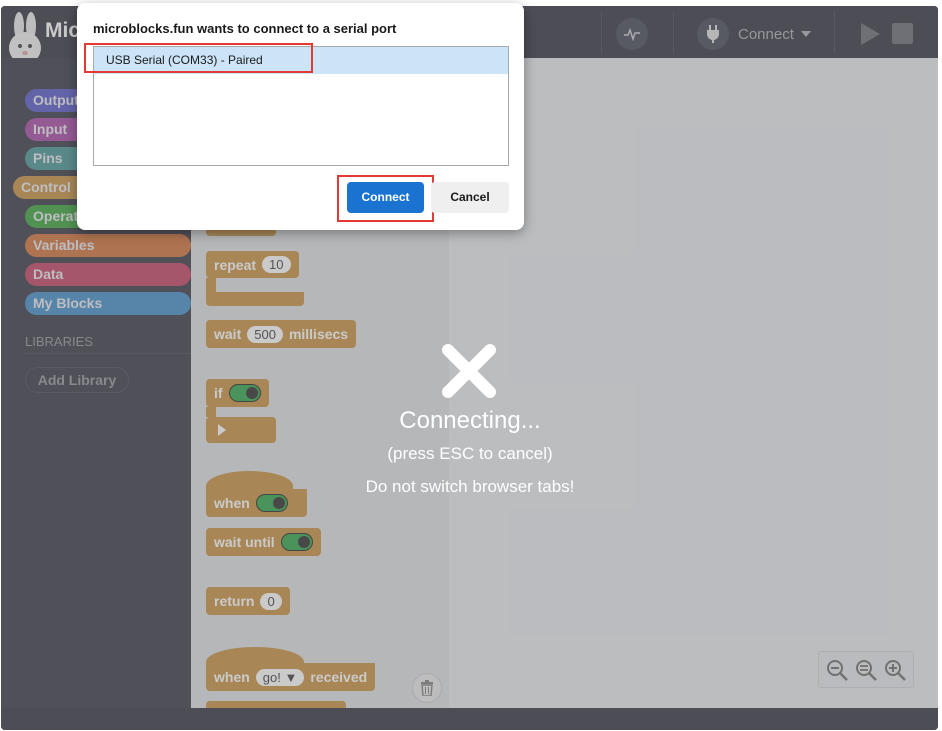 The width and height of the screenshot is (942, 731). I want to click on wait-until-block: wait until, so click(263, 542).